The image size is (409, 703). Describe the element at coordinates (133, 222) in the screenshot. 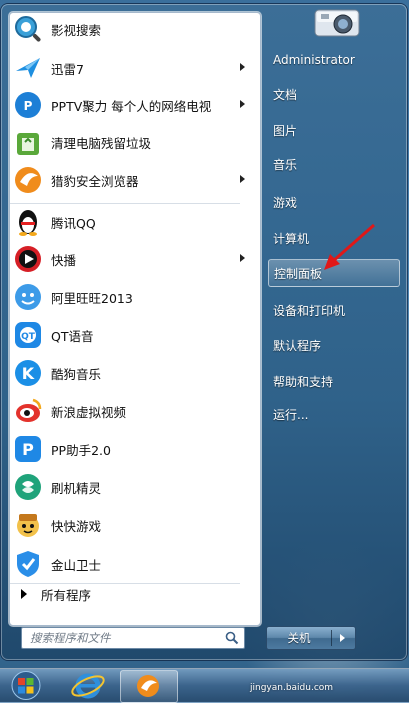

I see `program-item: 腾讯QQ` at that location.